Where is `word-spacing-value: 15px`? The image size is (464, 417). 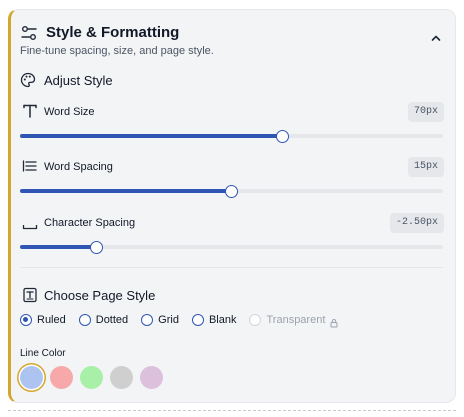 word-spacing-value: 15px is located at coordinates (425, 167).